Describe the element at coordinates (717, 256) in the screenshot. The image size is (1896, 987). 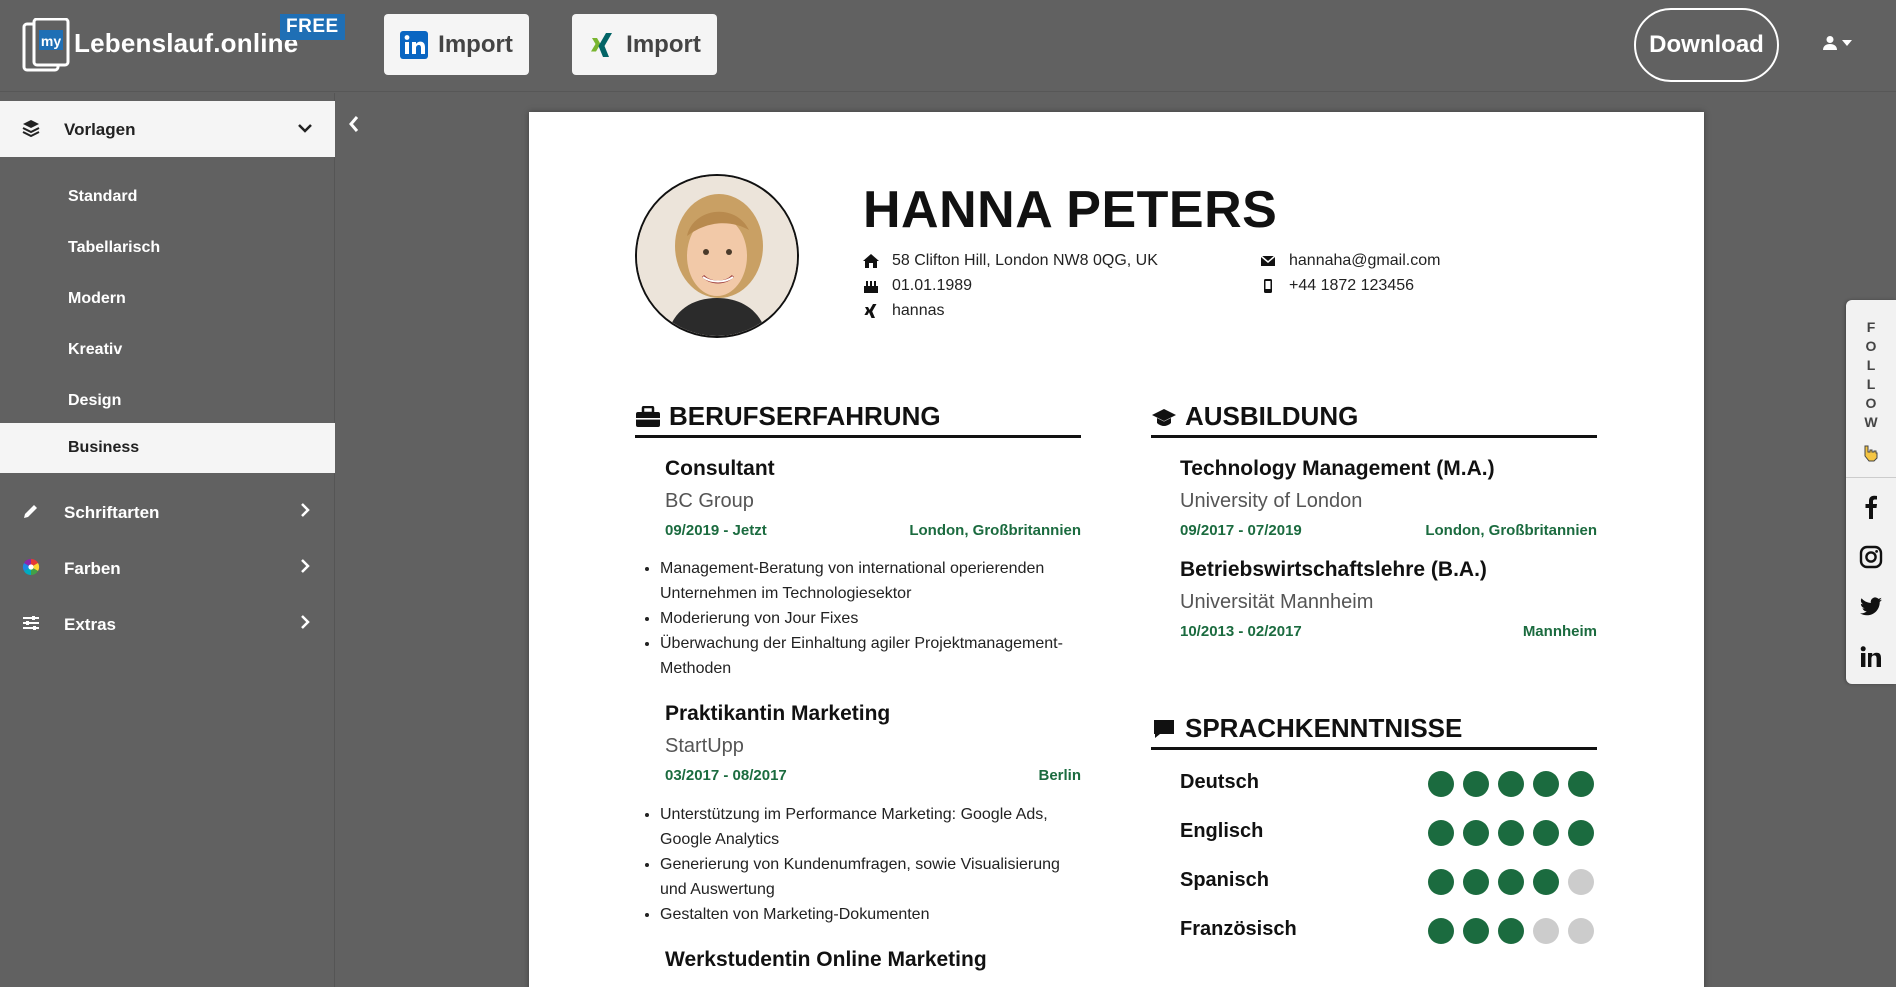
I see `profile-photo` at that location.